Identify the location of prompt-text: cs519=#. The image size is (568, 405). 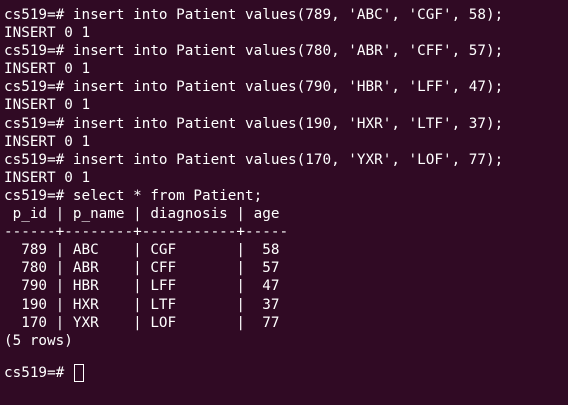
(38, 372).